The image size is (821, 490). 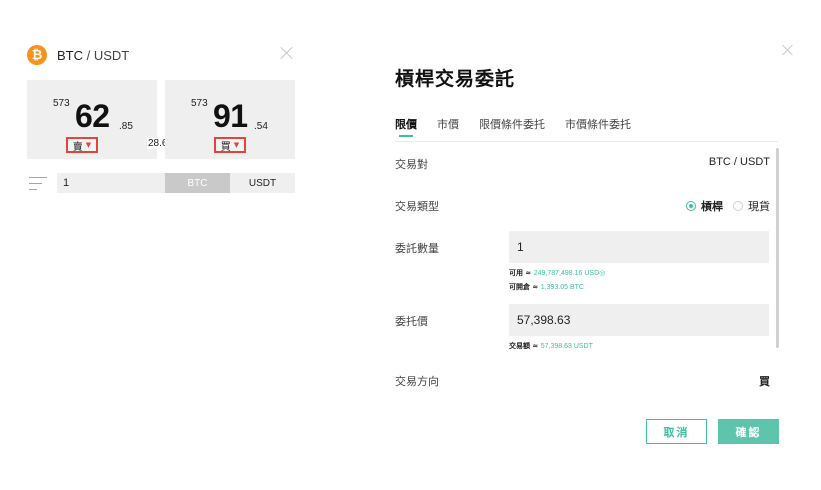 What do you see at coordinates (92, 116) in the screenshot?
I see `sell-price-big: 62` at bounding box center [92, 116].